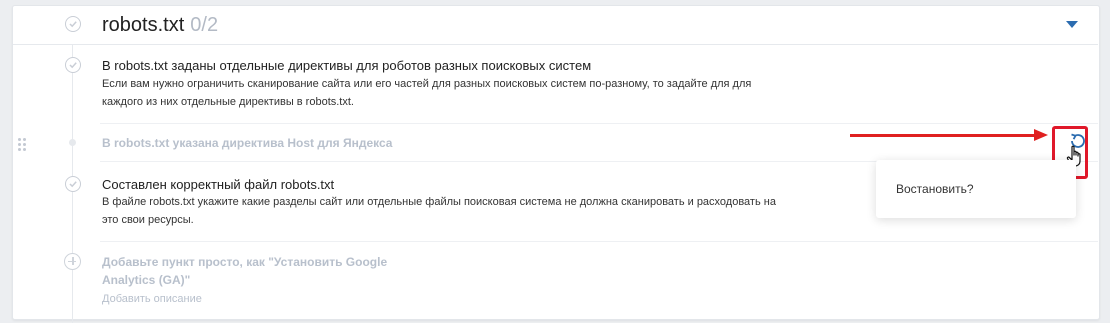 This screenshot has height=323, width=1110. Describe the element at coordinates (218, 184) in the screenshot. I see `item-title: Составлен корректный файл robots.txt` at that location.